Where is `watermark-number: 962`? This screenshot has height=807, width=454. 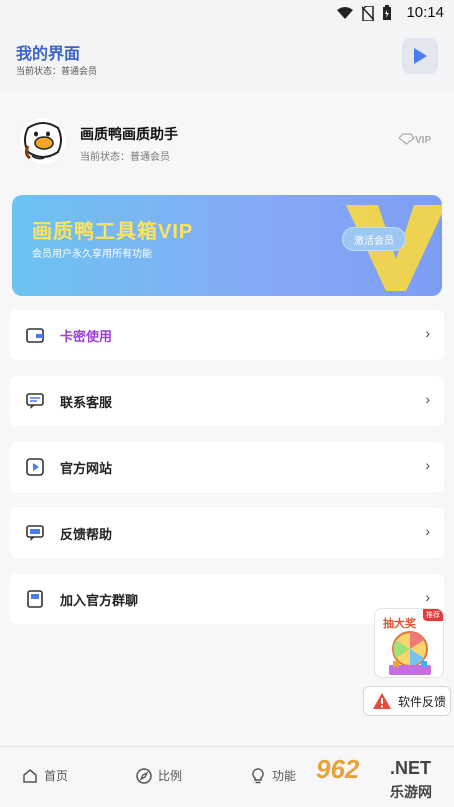
watermark-number: 962 is located at coordinates (338, 769).